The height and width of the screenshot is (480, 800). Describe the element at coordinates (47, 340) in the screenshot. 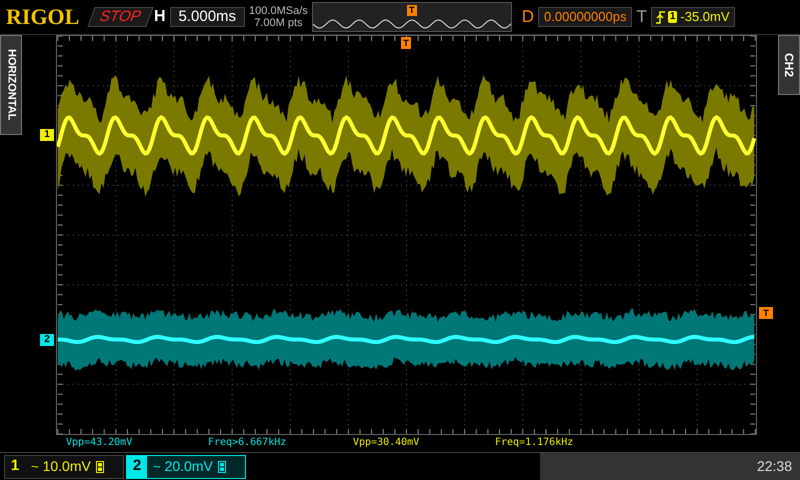

I see `channel-marker: 2` at that location.